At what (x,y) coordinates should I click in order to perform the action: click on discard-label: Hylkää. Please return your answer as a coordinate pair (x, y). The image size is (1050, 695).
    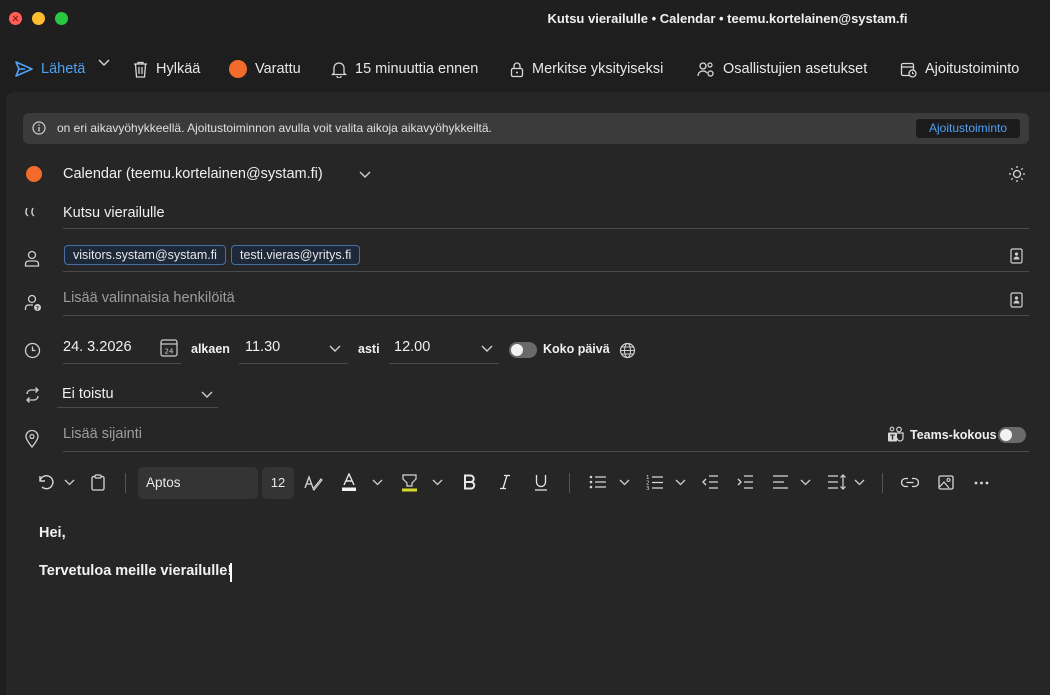
    Looking at the image, I should click on (178, 69).